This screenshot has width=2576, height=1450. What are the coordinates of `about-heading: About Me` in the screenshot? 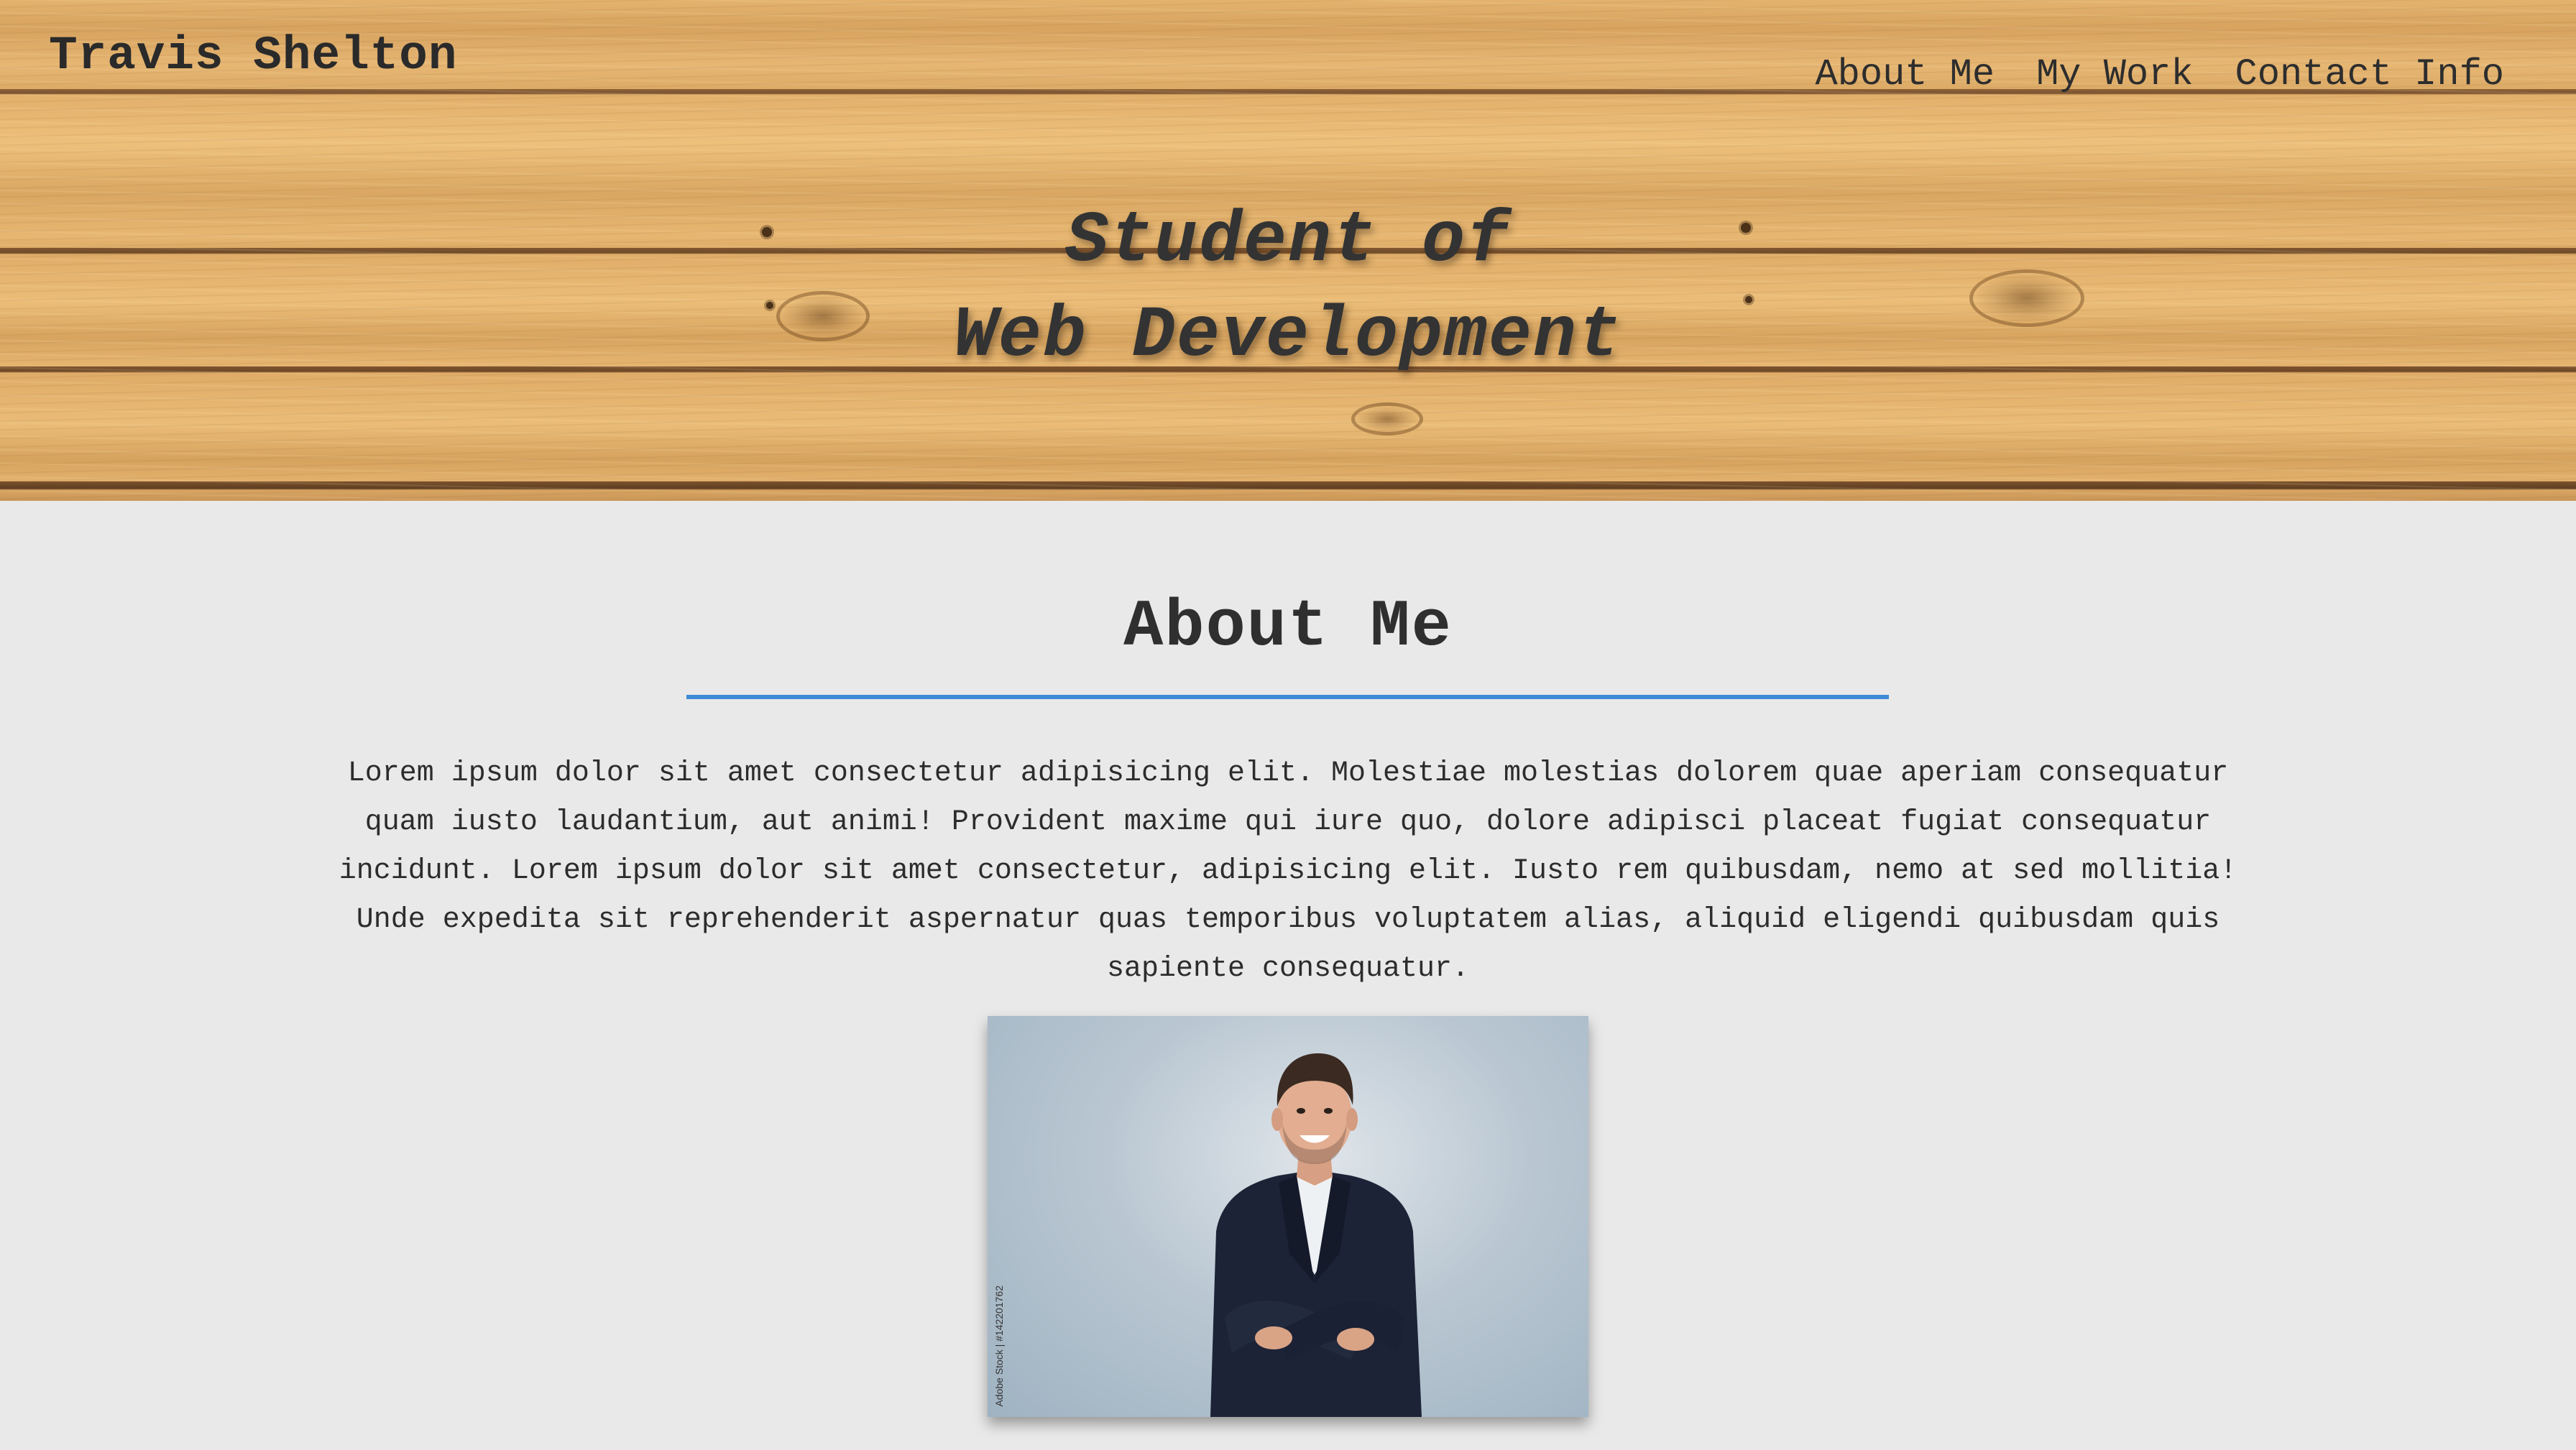 It's located at (1288, 627).